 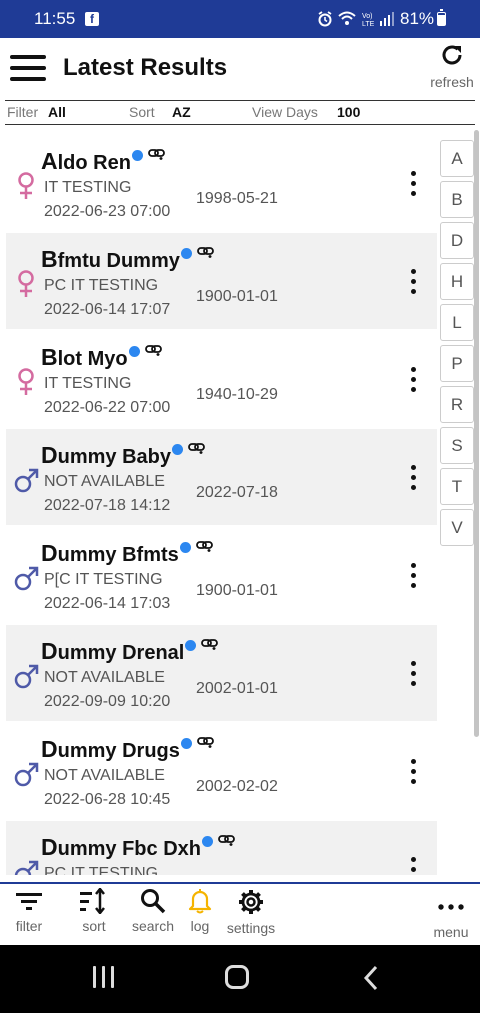 What do you see at coordinates (347, 18) in the screenshot?
I see `wifi-icon` at bounding box center [347, 18].